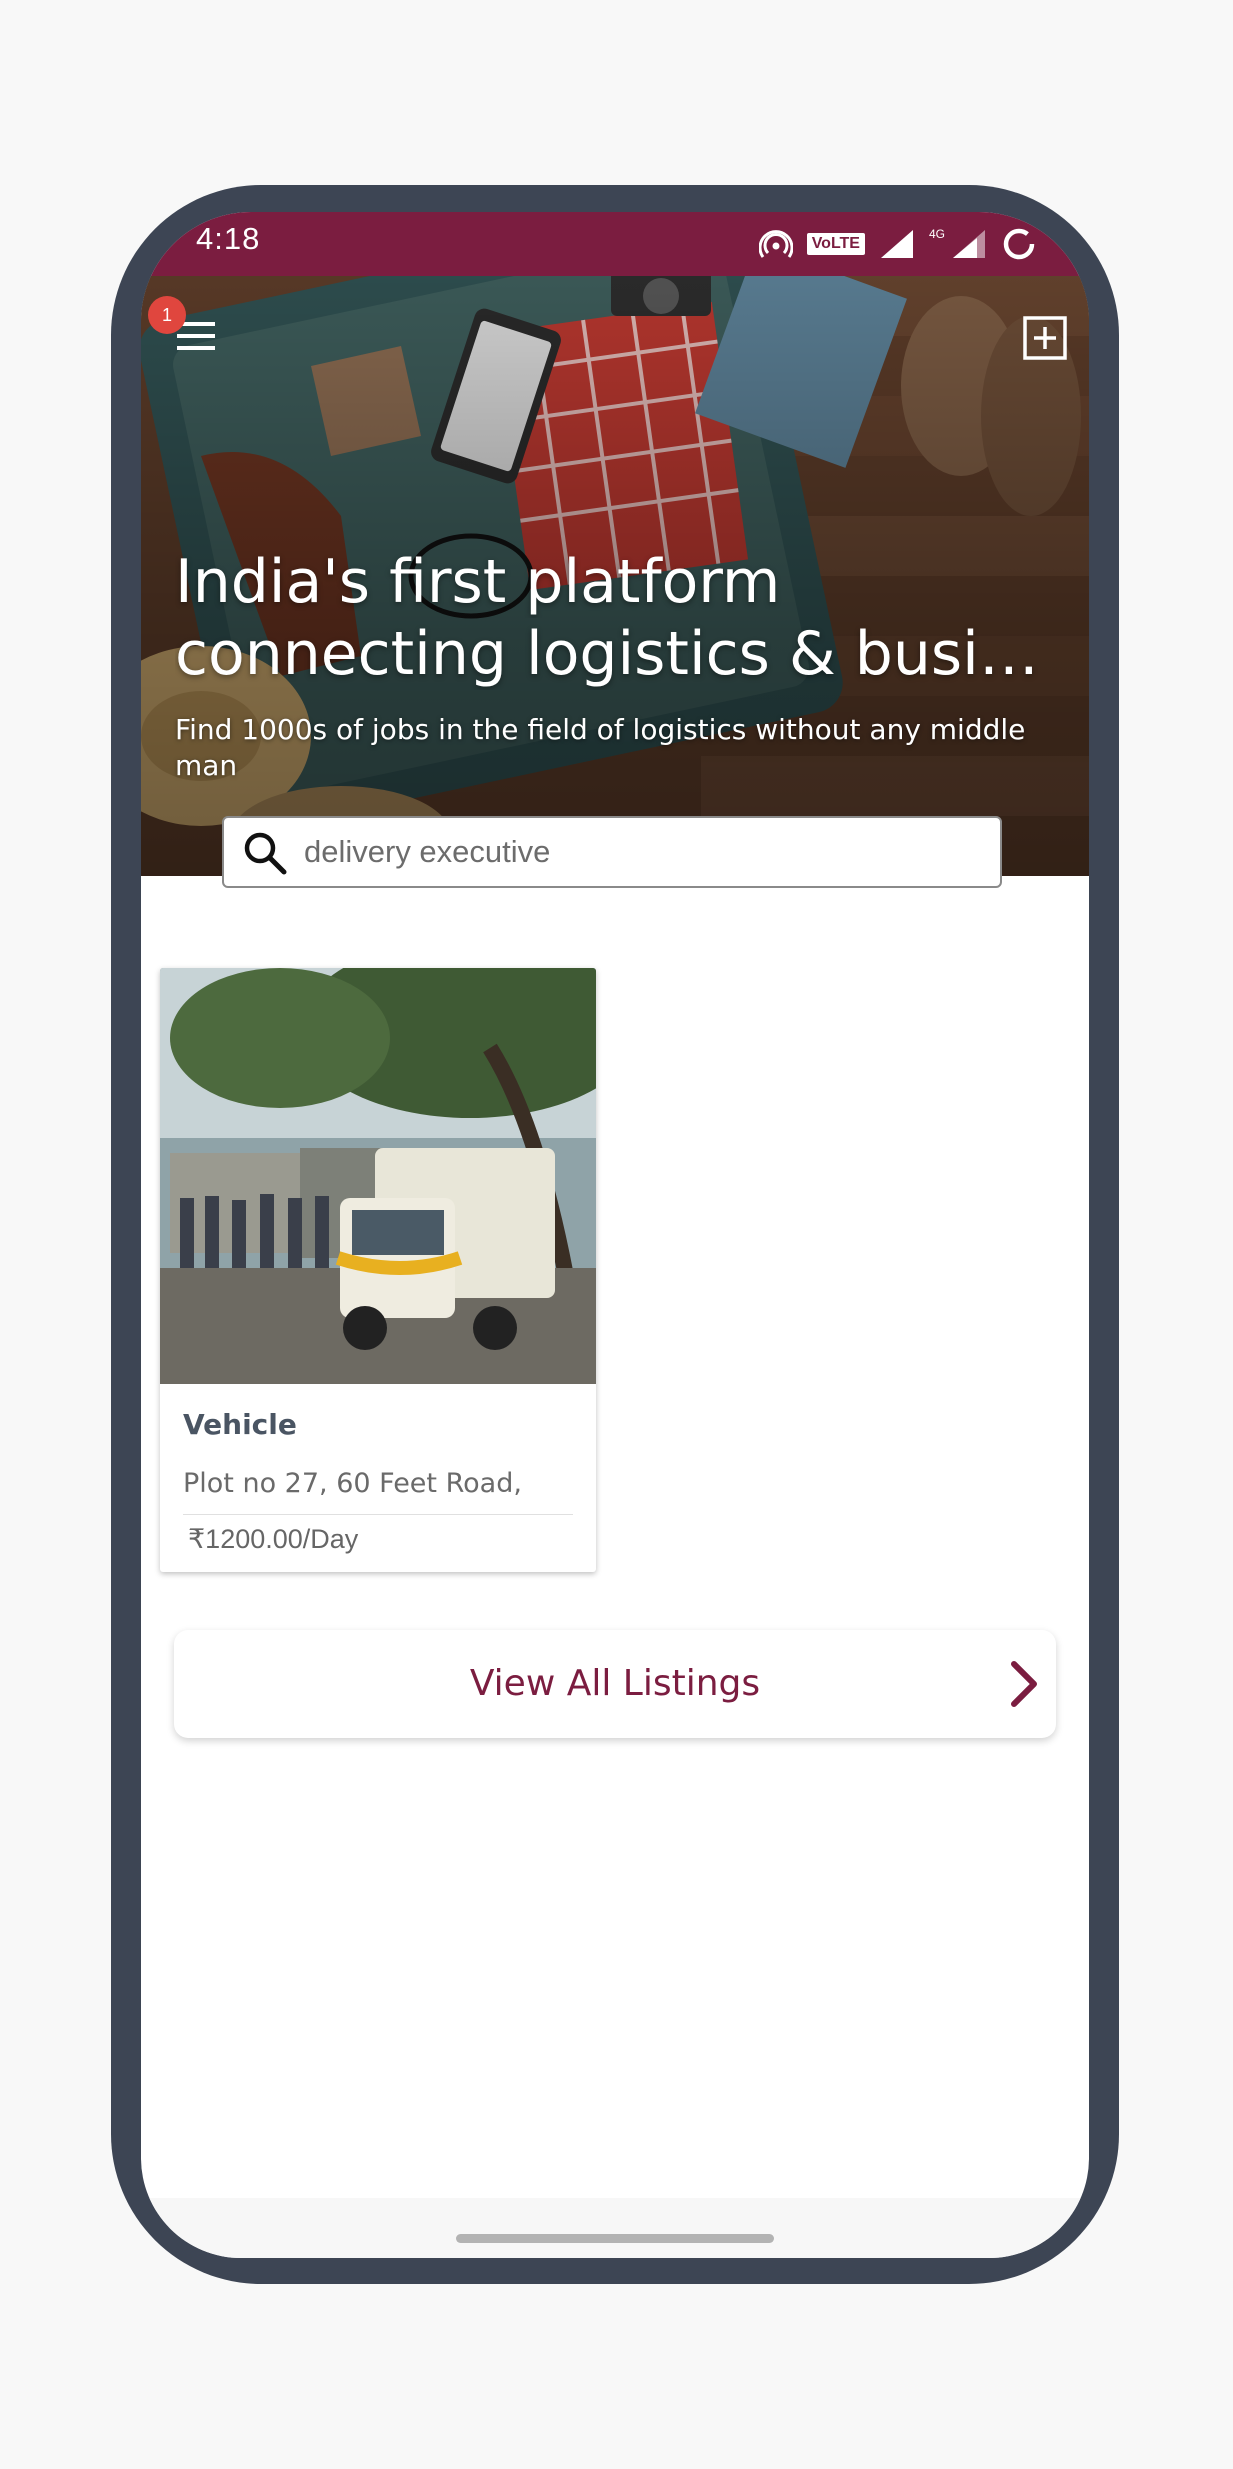  Describe the element at coordinates (775, 244) in the screenshot. I see `hotspot-icon` at that location.